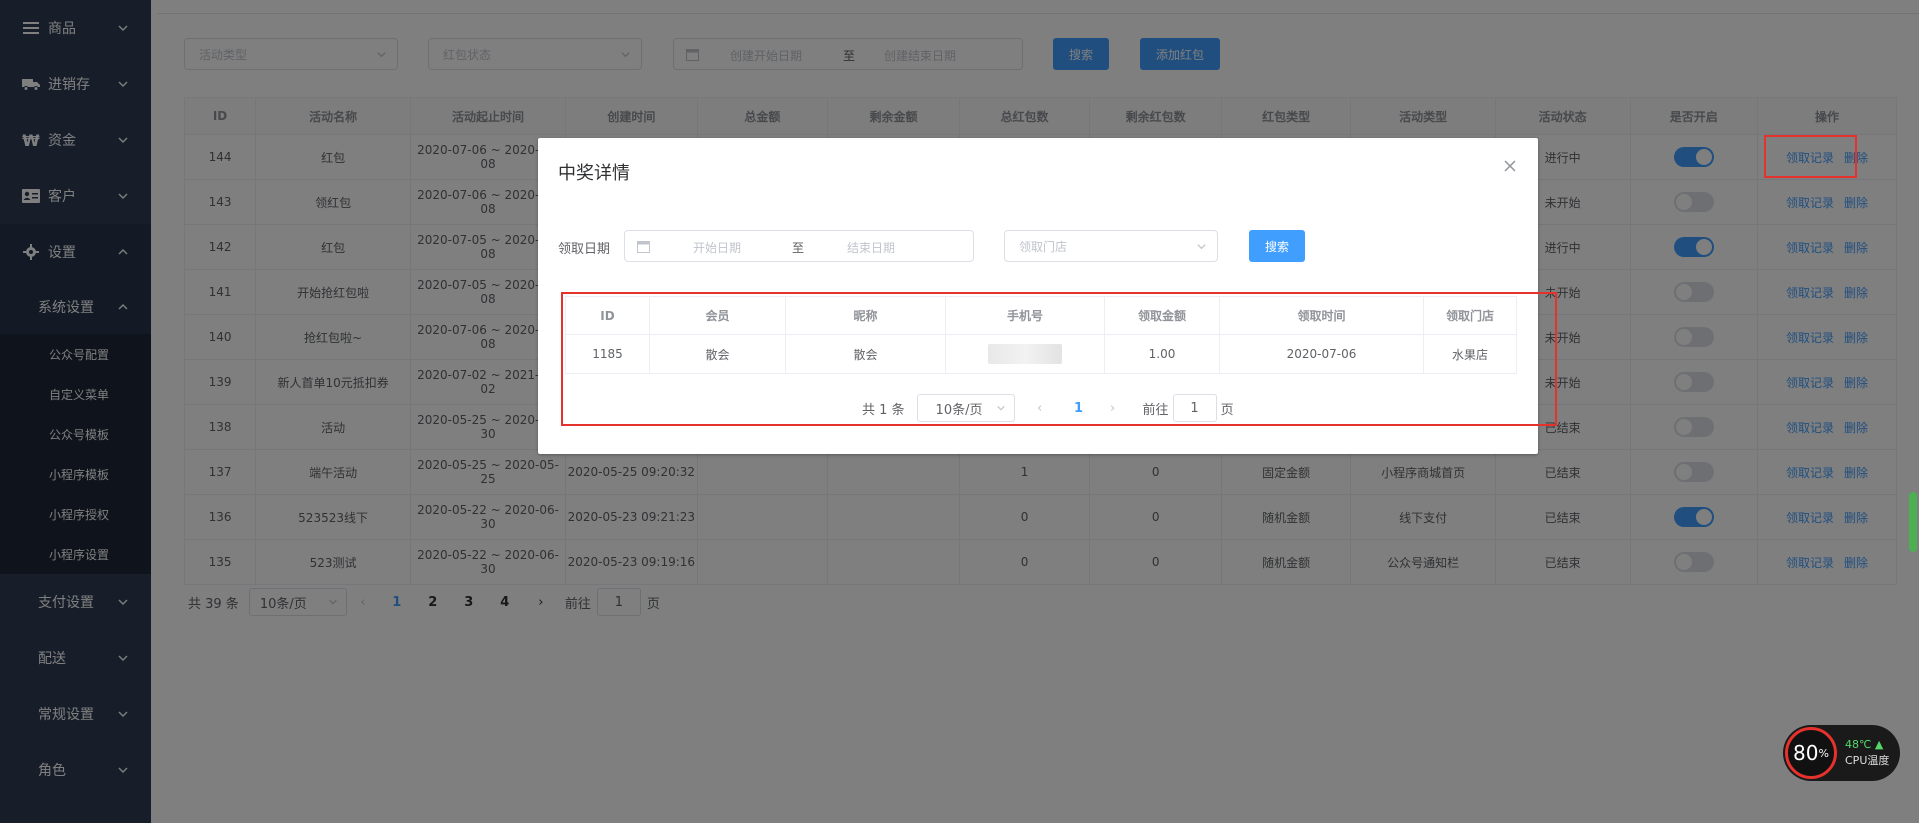  I want to click on chevron-down-icon, so click(1201, 247).